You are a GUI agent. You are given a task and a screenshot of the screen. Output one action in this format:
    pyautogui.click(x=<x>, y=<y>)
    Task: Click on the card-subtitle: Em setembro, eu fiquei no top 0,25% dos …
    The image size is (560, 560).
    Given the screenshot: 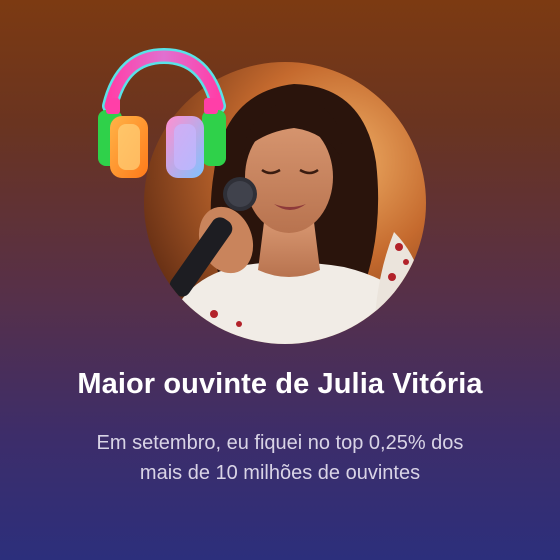 What is the action you would take?
    pyautogui.click(x=280, y=458)
    